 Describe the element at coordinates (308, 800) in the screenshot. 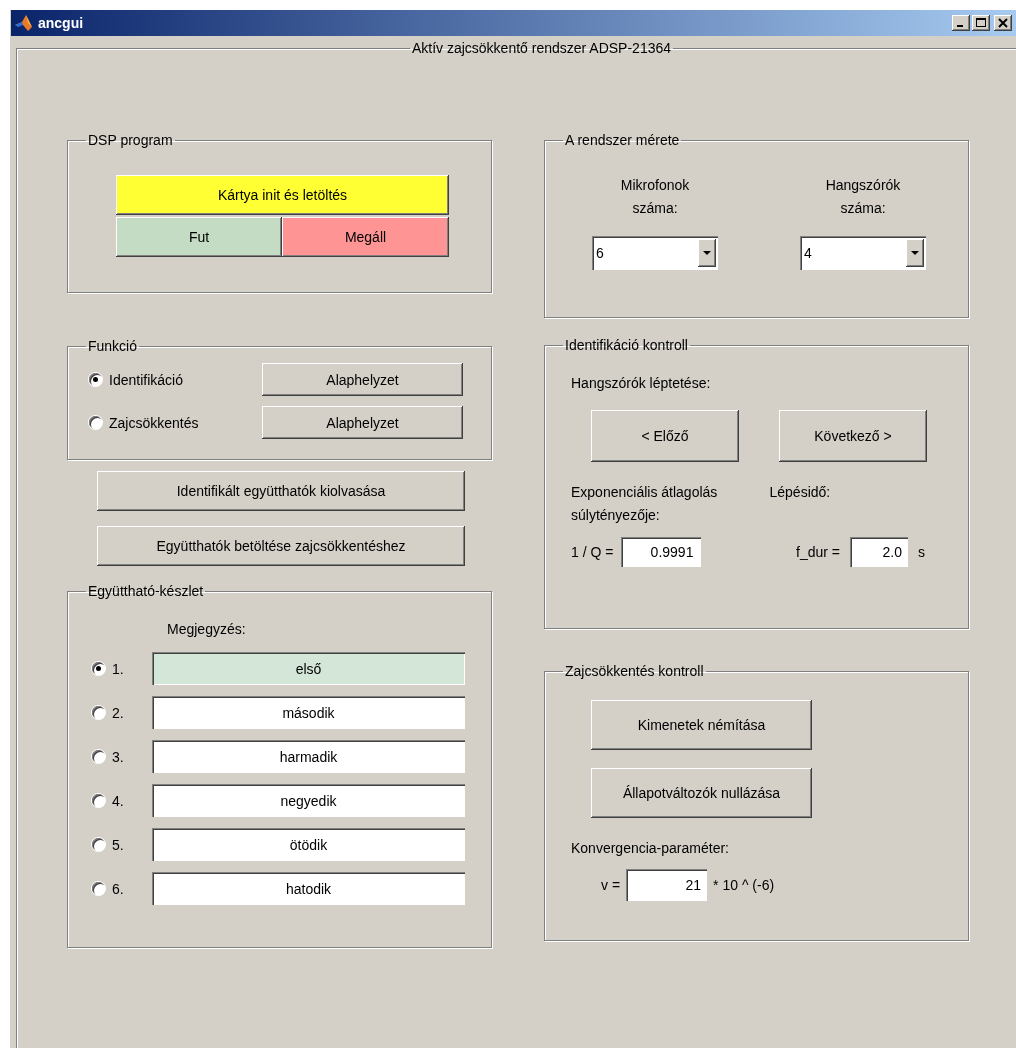

I see `note-field: negyedik` at that location.